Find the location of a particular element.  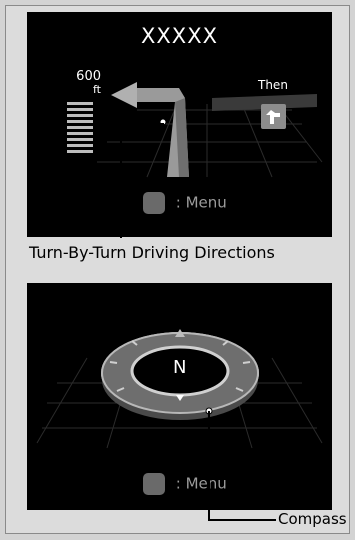

turn-by-turn-caption: Turn-By-Turn Driving Directions is located at coordinates (152, 252).